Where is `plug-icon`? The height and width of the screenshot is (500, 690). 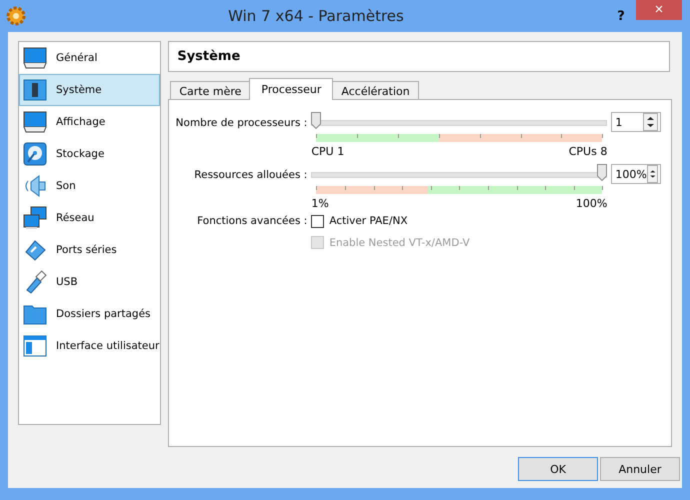
plug-icon is located at coordinates (35, 250).